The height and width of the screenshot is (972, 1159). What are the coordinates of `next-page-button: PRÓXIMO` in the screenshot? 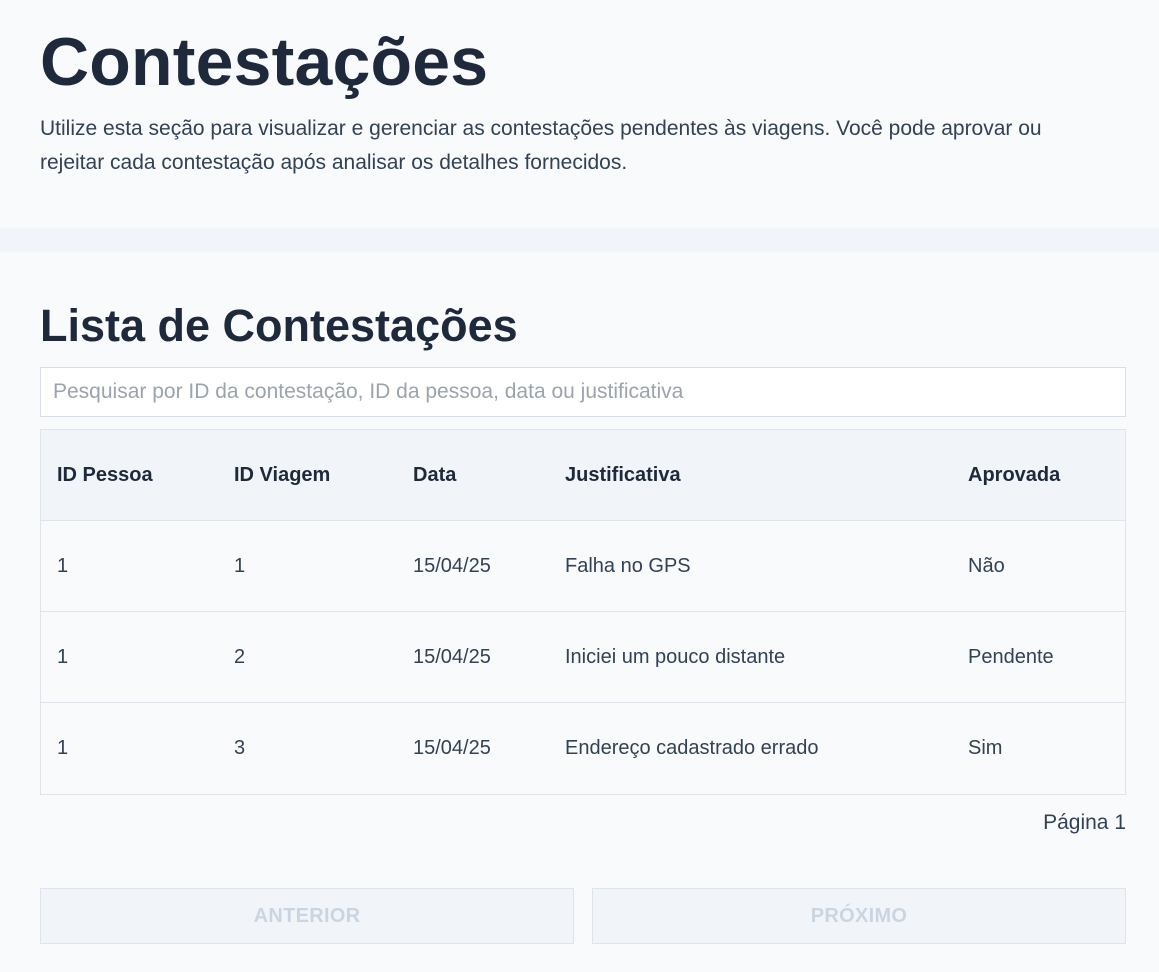 It's located at (859, 916).